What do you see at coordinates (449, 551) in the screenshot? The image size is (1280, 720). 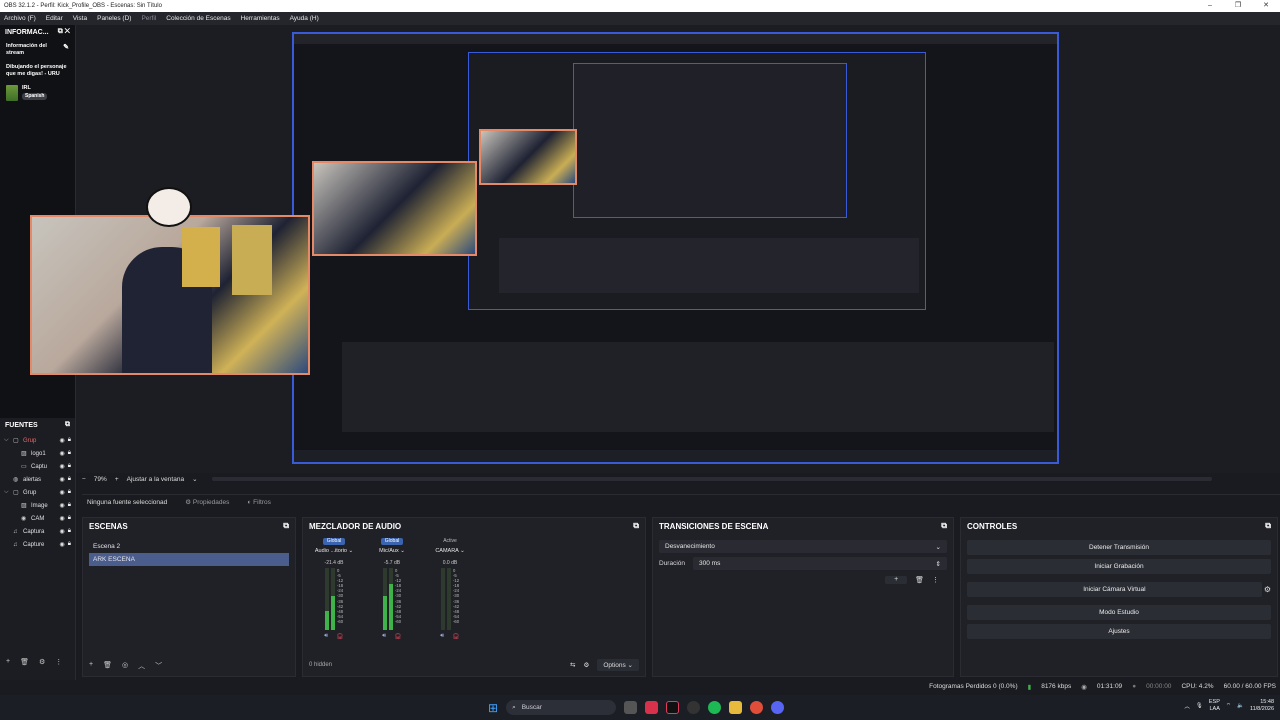 I see `channel-name-select: CAMARA ⌄` at bounding box center [449, 551].